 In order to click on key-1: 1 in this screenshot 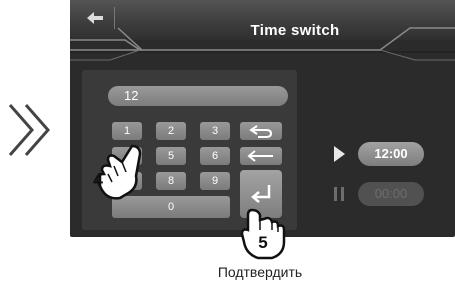, I will do `click(127, 131)`.